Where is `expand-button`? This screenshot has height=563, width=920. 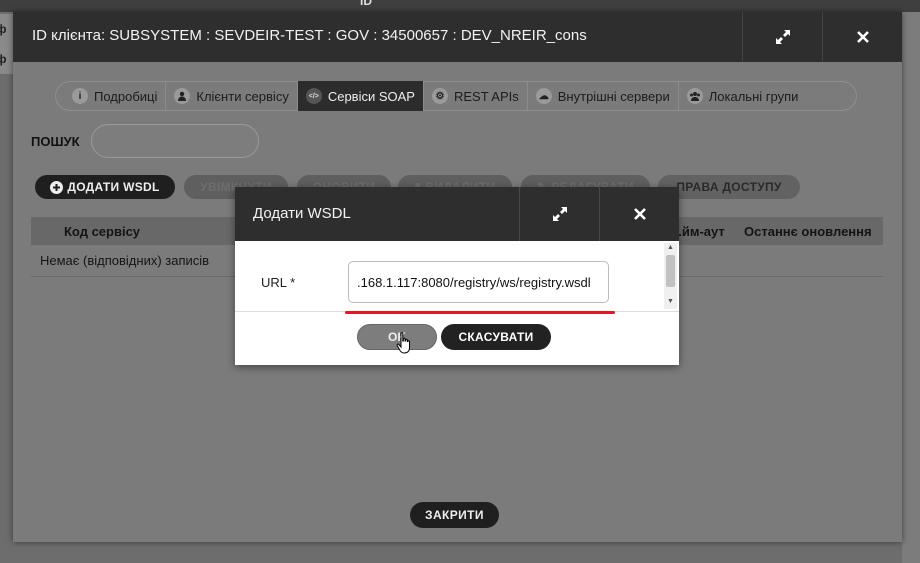
expand-button is located at coordinates (782, 37).